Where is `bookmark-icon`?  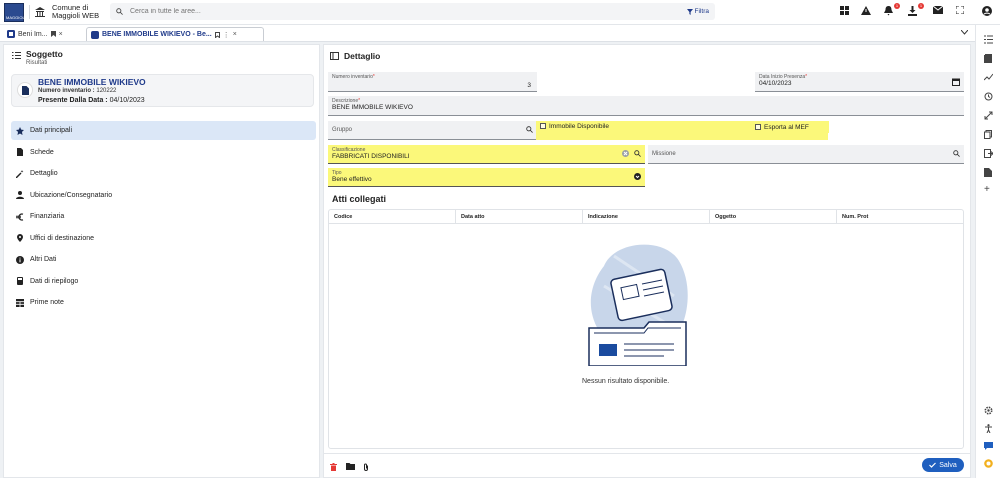 bookmark-icon is located at coordinates (53, 34).